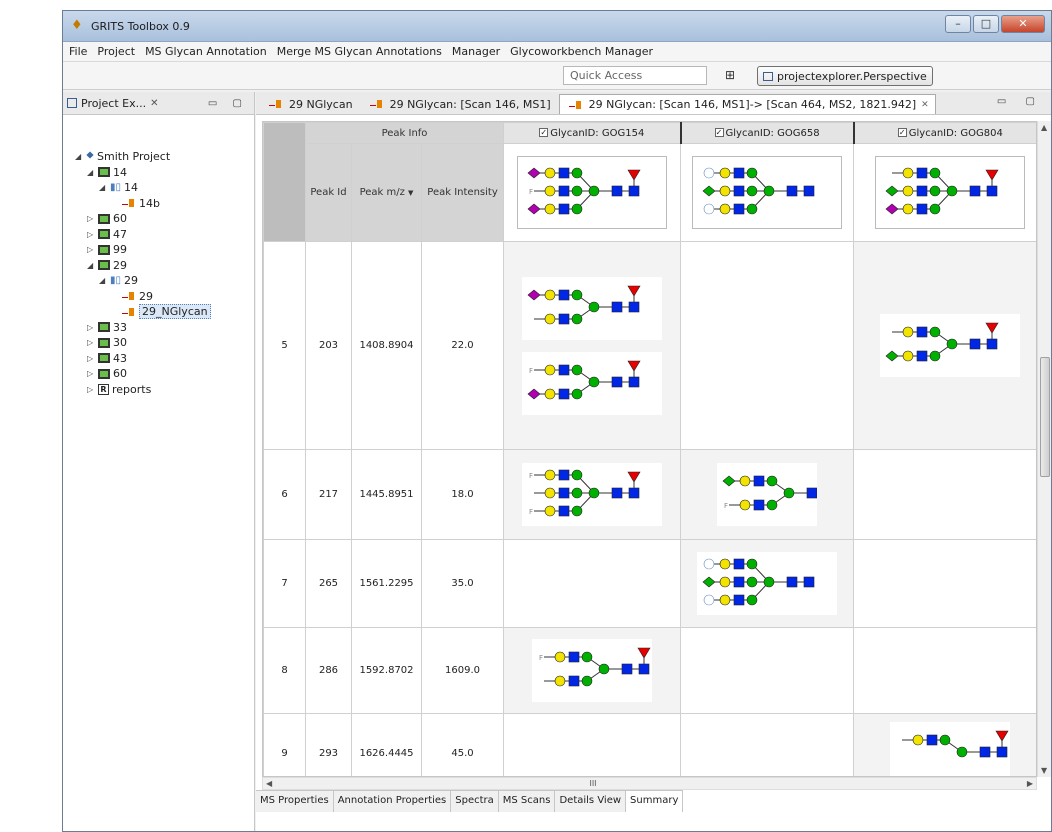 This screenshot has height=832, width=1052. What do you see at coordinates (158, 390) in the screenshot?
I see `tree-item: ▷ Rreports` at bounding box center [158, 390].